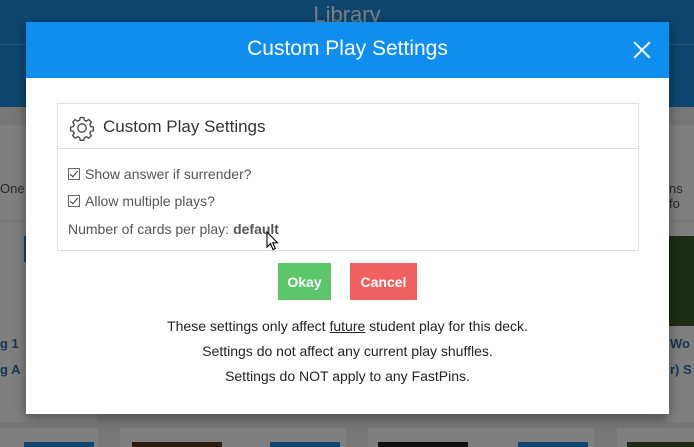 This screenshot has width=694, height=447. I want to click on cancel-button: Cancel, so click(383, 281).